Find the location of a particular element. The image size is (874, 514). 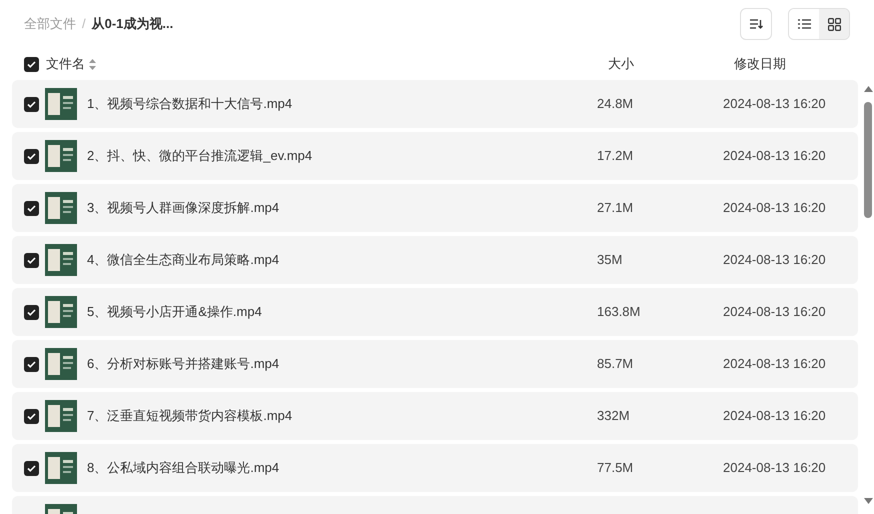

file-name: 5、视频号小店开通&操作.mp4 is located at coordinates (175, 312).